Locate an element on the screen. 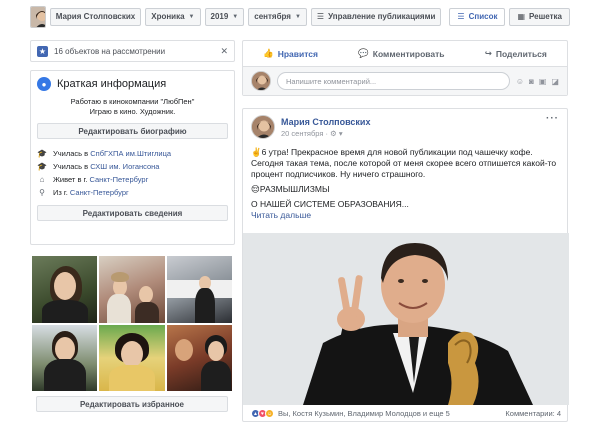  post-author: Мария Столповских is located at coordinates (325, 122).